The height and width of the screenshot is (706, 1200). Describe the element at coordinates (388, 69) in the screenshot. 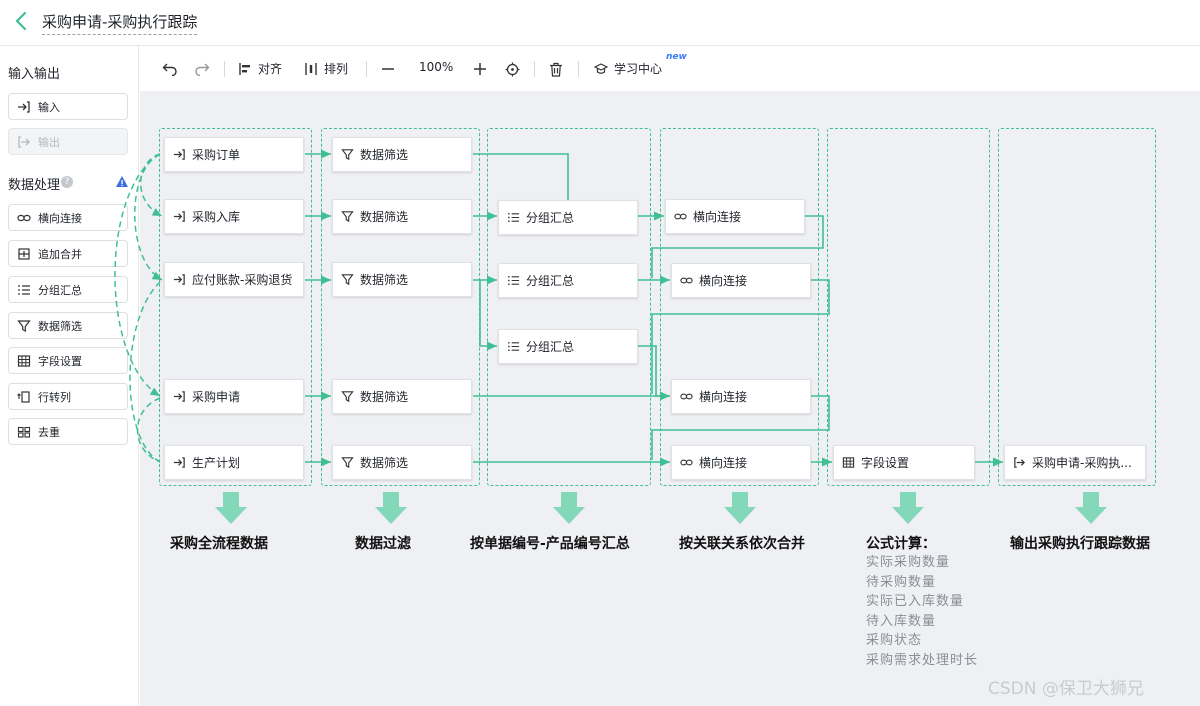

I see `zoom-out-icon` at that location.